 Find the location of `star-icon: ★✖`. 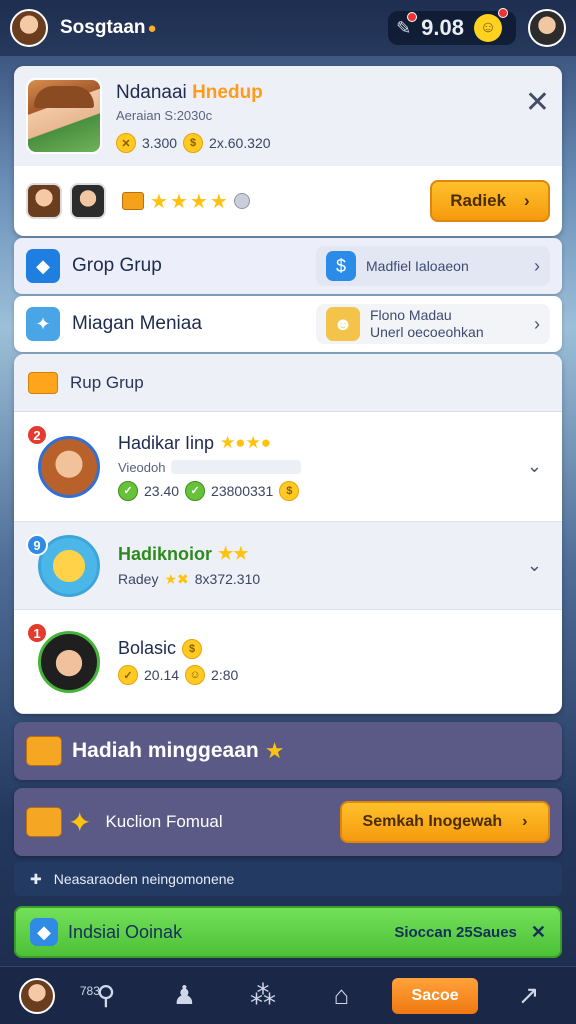

star-icon: ★✖ is located at coordinates (176, 578).